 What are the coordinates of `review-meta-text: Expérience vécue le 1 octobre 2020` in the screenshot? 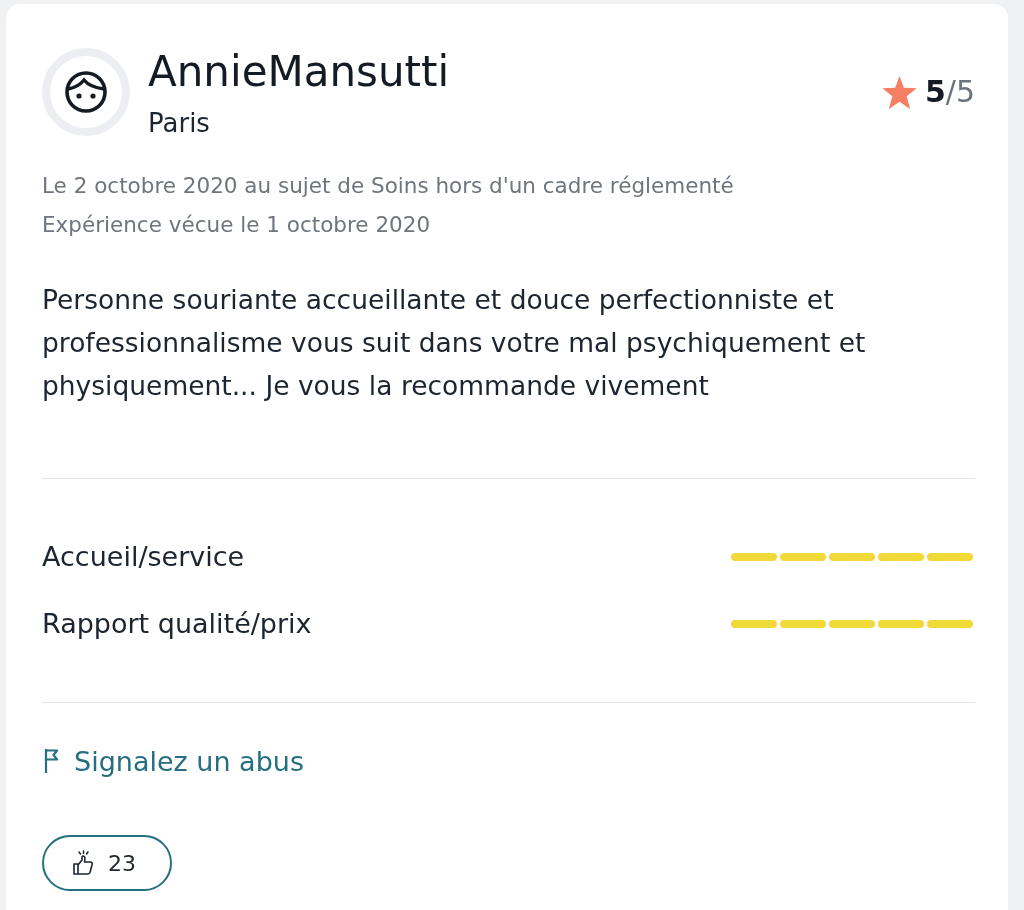 It's located at (237, 225).